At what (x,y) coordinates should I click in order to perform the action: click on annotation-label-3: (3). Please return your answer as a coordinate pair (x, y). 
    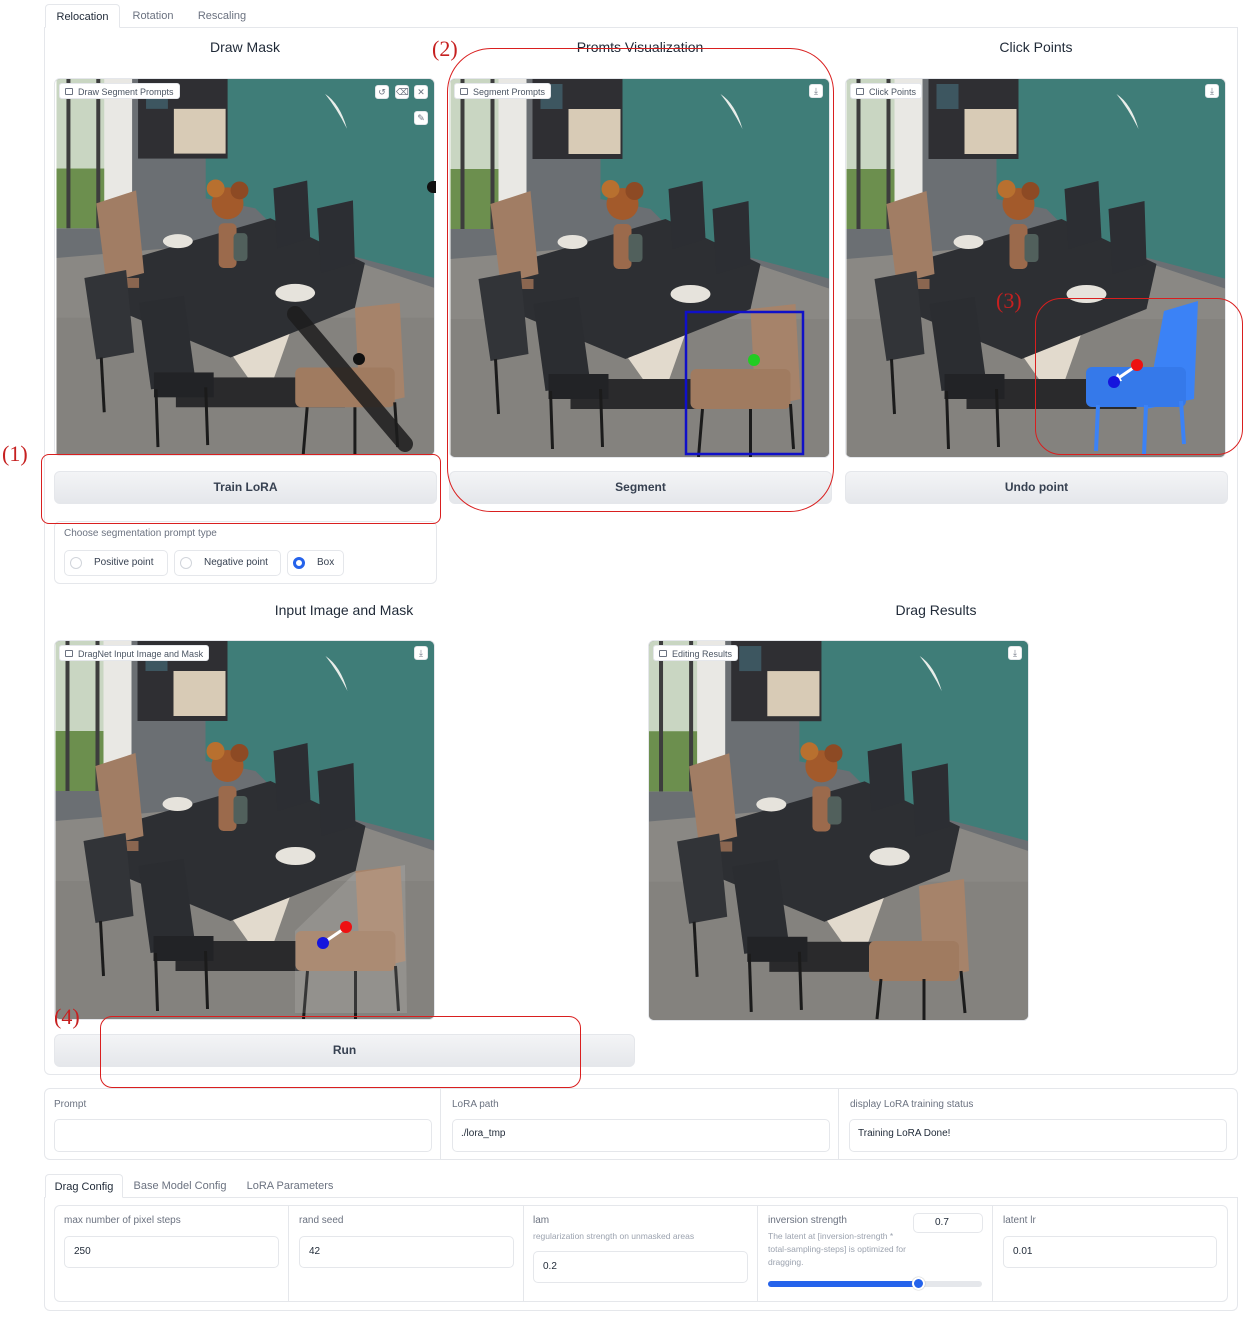
    Looking at the image, I should click on (1009, 300).